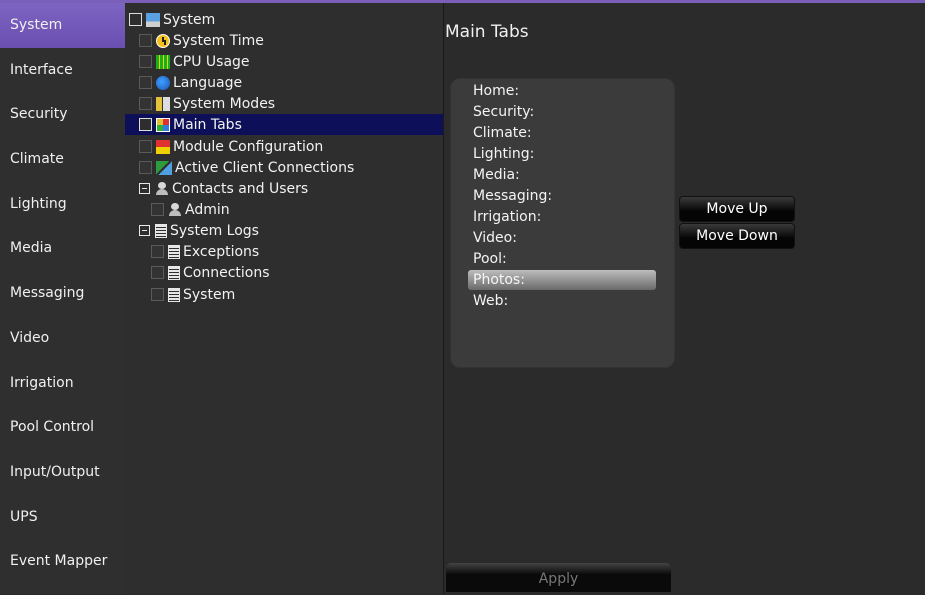  I want to click on cpu-chart-icon, so click(163, 61).